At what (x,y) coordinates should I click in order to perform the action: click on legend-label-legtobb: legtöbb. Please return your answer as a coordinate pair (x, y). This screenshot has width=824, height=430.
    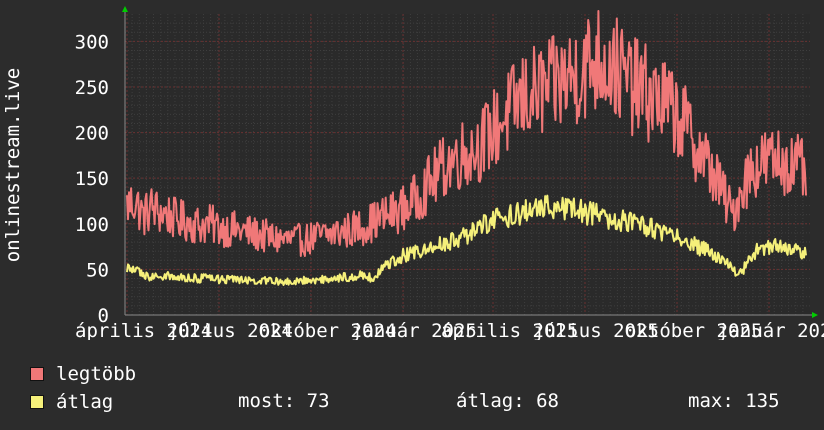
    Looking at the image, I should click on (96, 374).